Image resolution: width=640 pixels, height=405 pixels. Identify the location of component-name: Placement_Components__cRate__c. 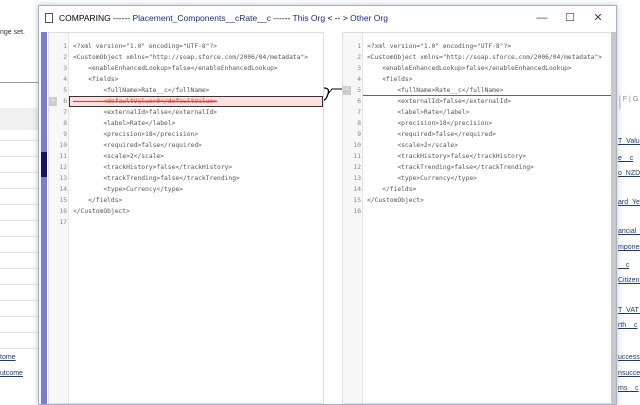
(201, 18).